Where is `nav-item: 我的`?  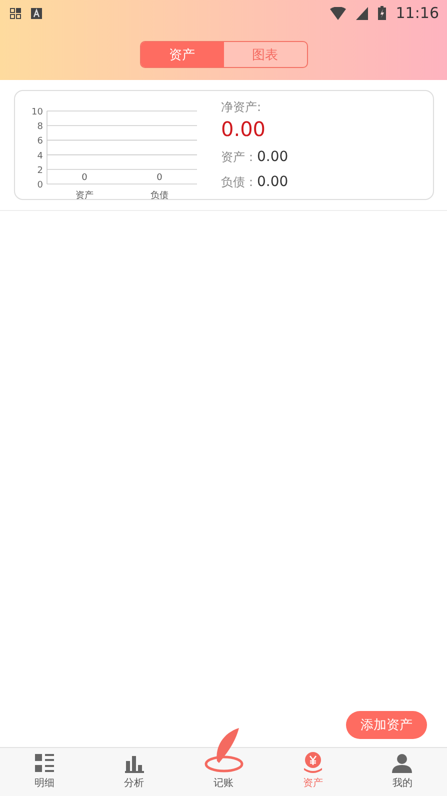
nav-item: 我的 is located at coordinates (402, 772).